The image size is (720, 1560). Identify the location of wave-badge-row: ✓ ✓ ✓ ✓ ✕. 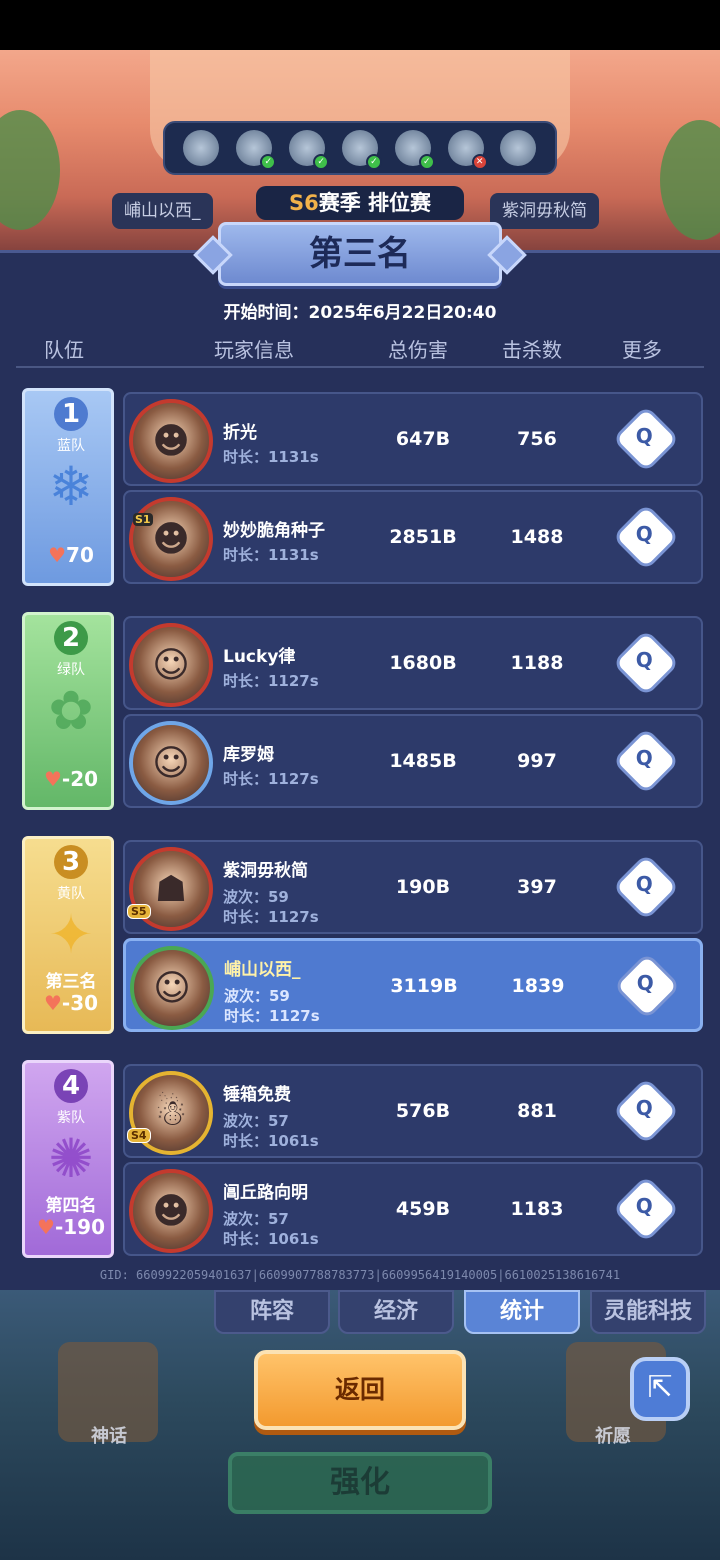
(360, 148).